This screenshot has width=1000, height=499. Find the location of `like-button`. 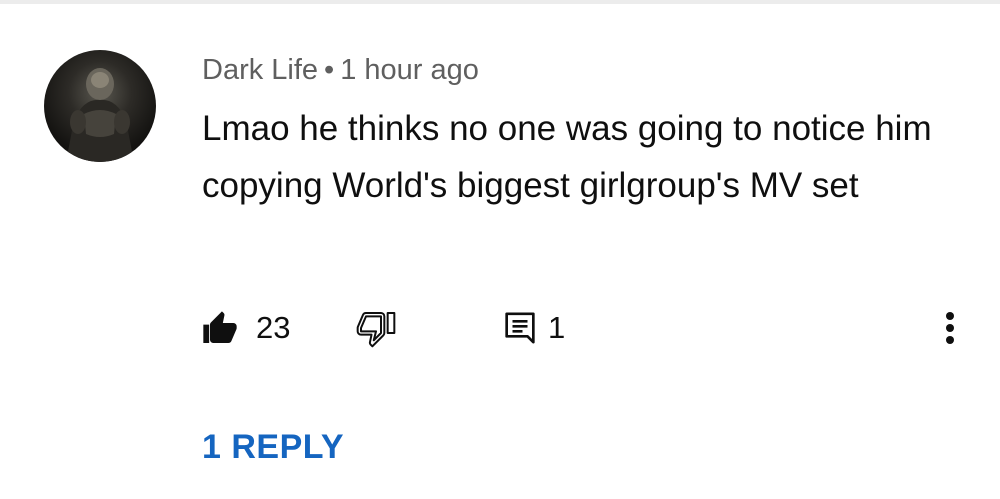

like-button is located at coordinates (220, 328).